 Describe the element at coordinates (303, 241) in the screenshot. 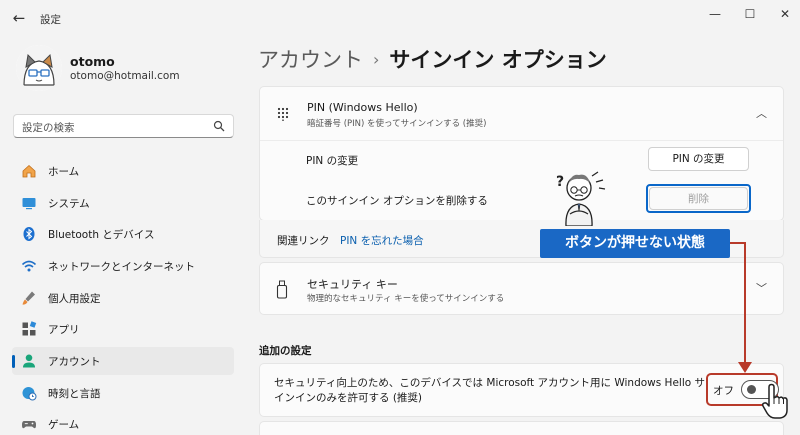

I see `related-links-label: 関連リンク` at that location.